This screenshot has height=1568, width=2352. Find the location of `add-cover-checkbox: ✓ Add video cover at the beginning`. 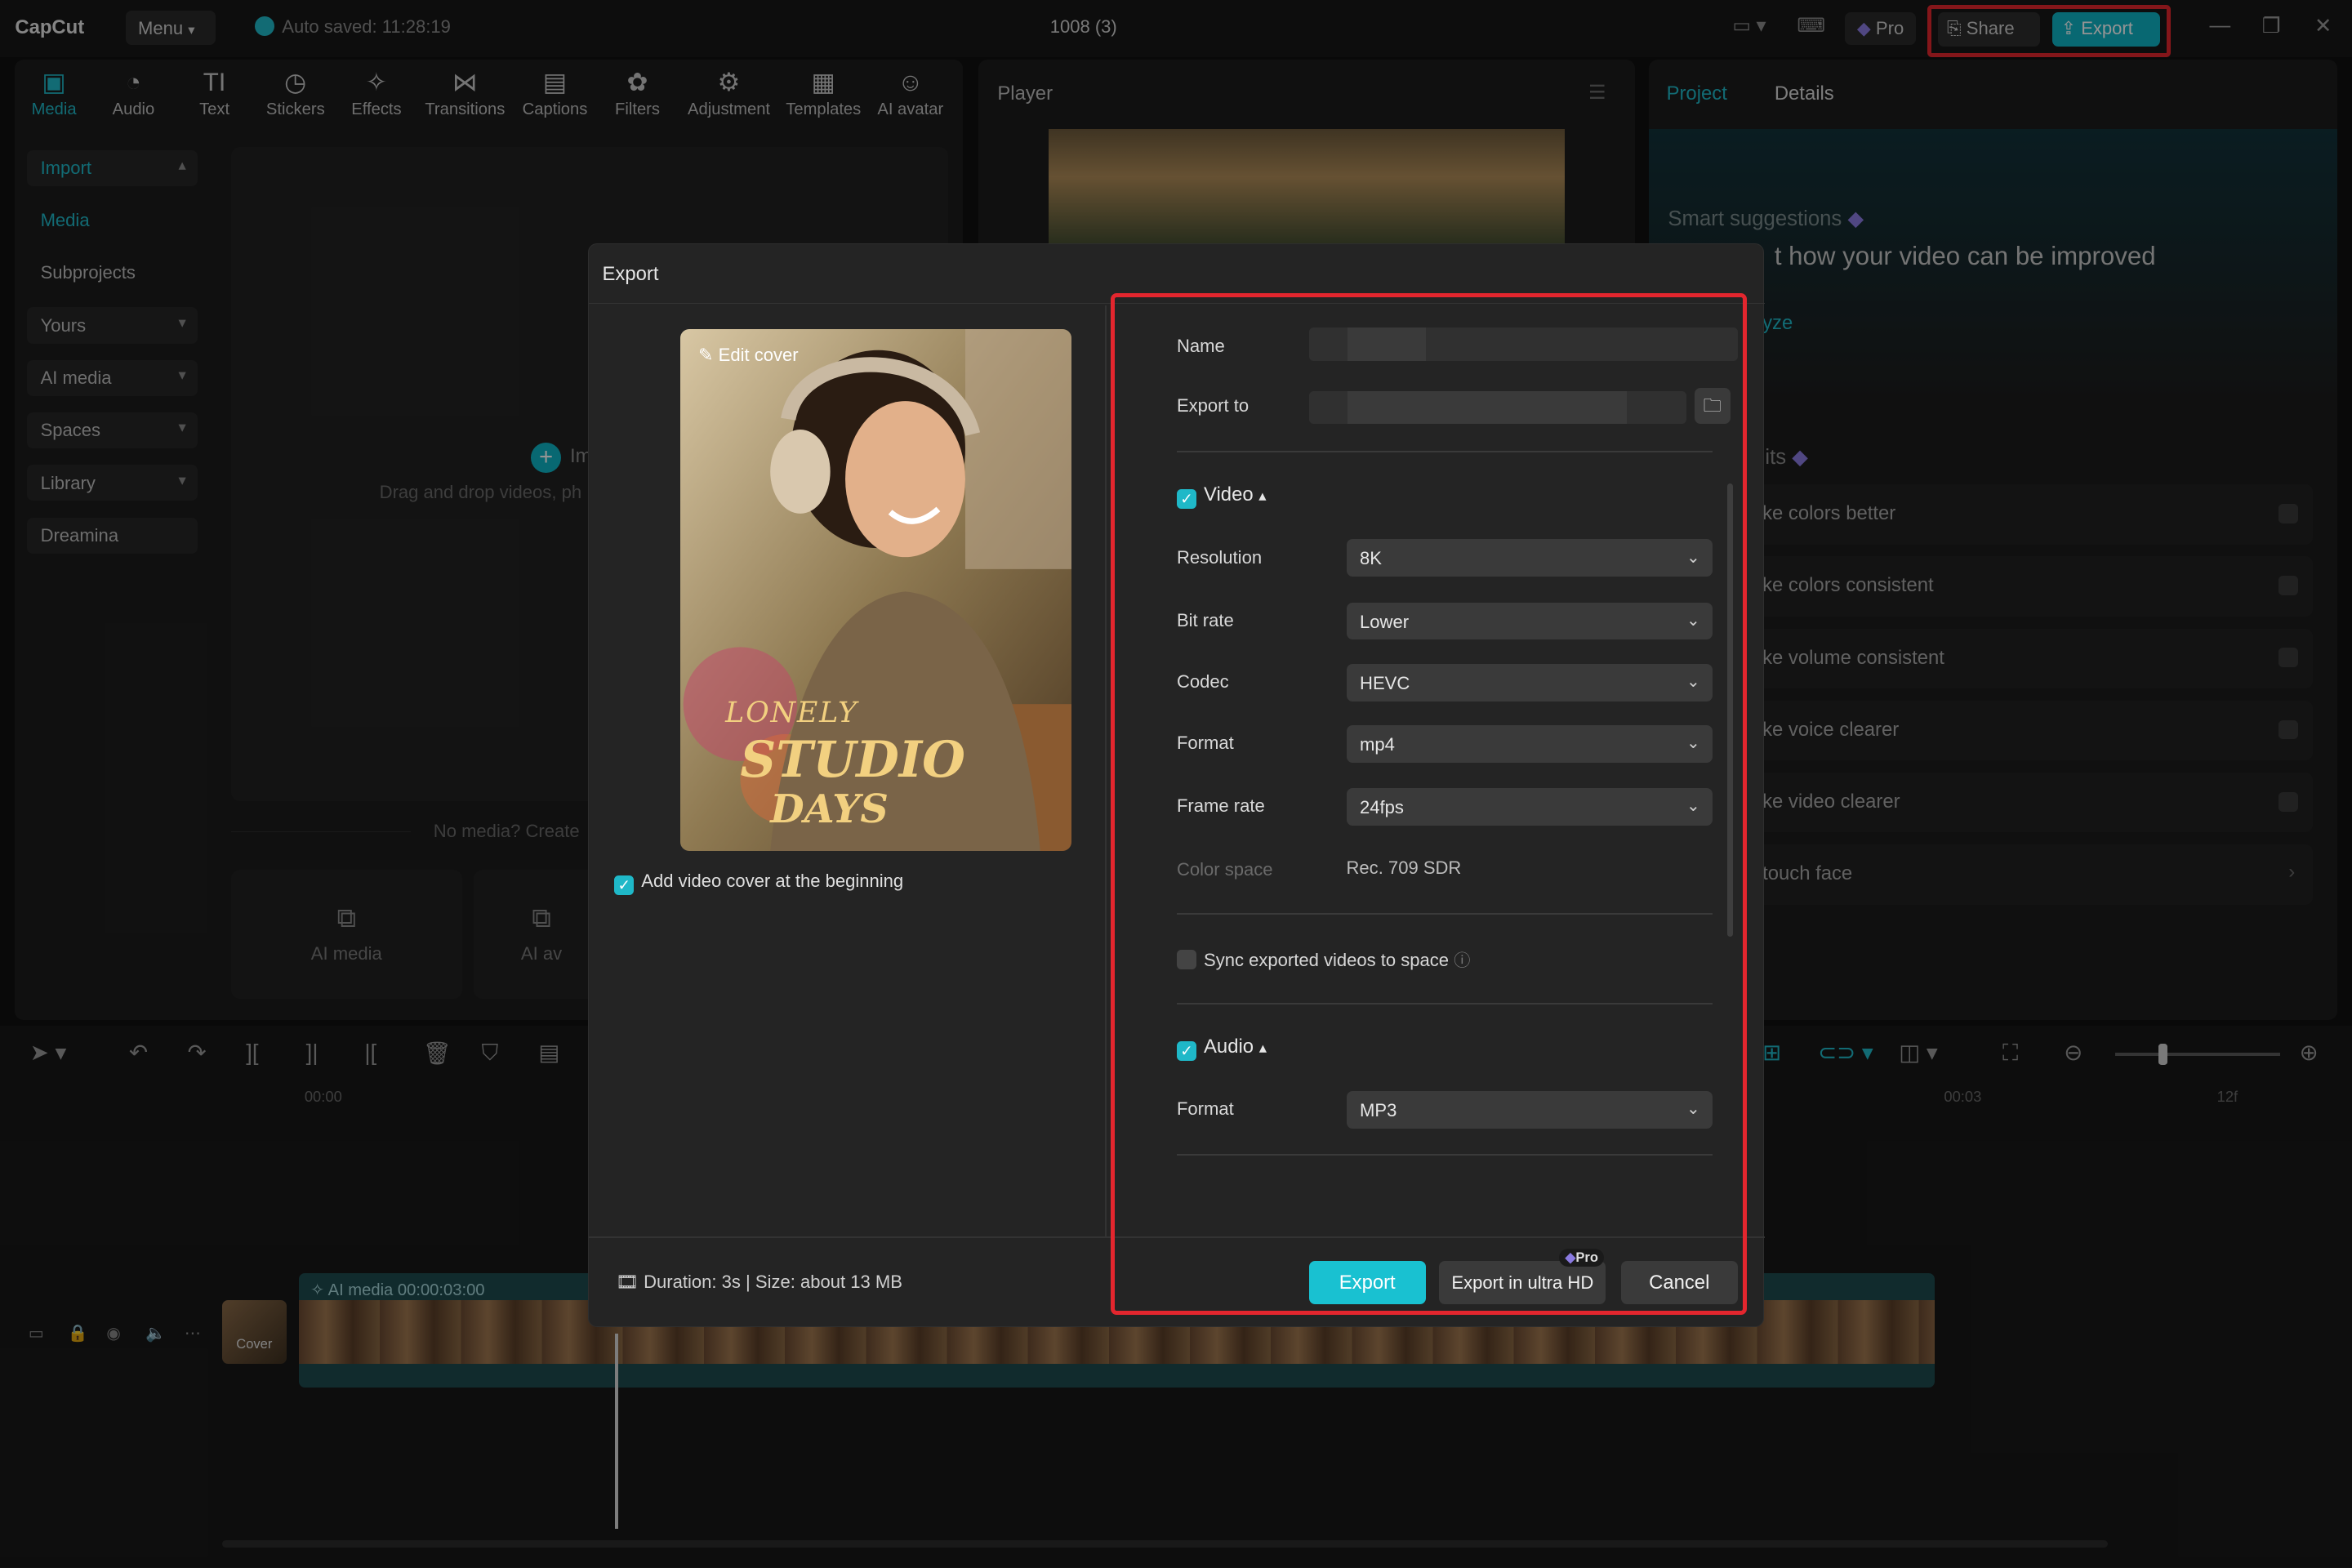

add-cover-checkbox: ✓ Add video cover at the beginning is located at coordinates (758, 883).